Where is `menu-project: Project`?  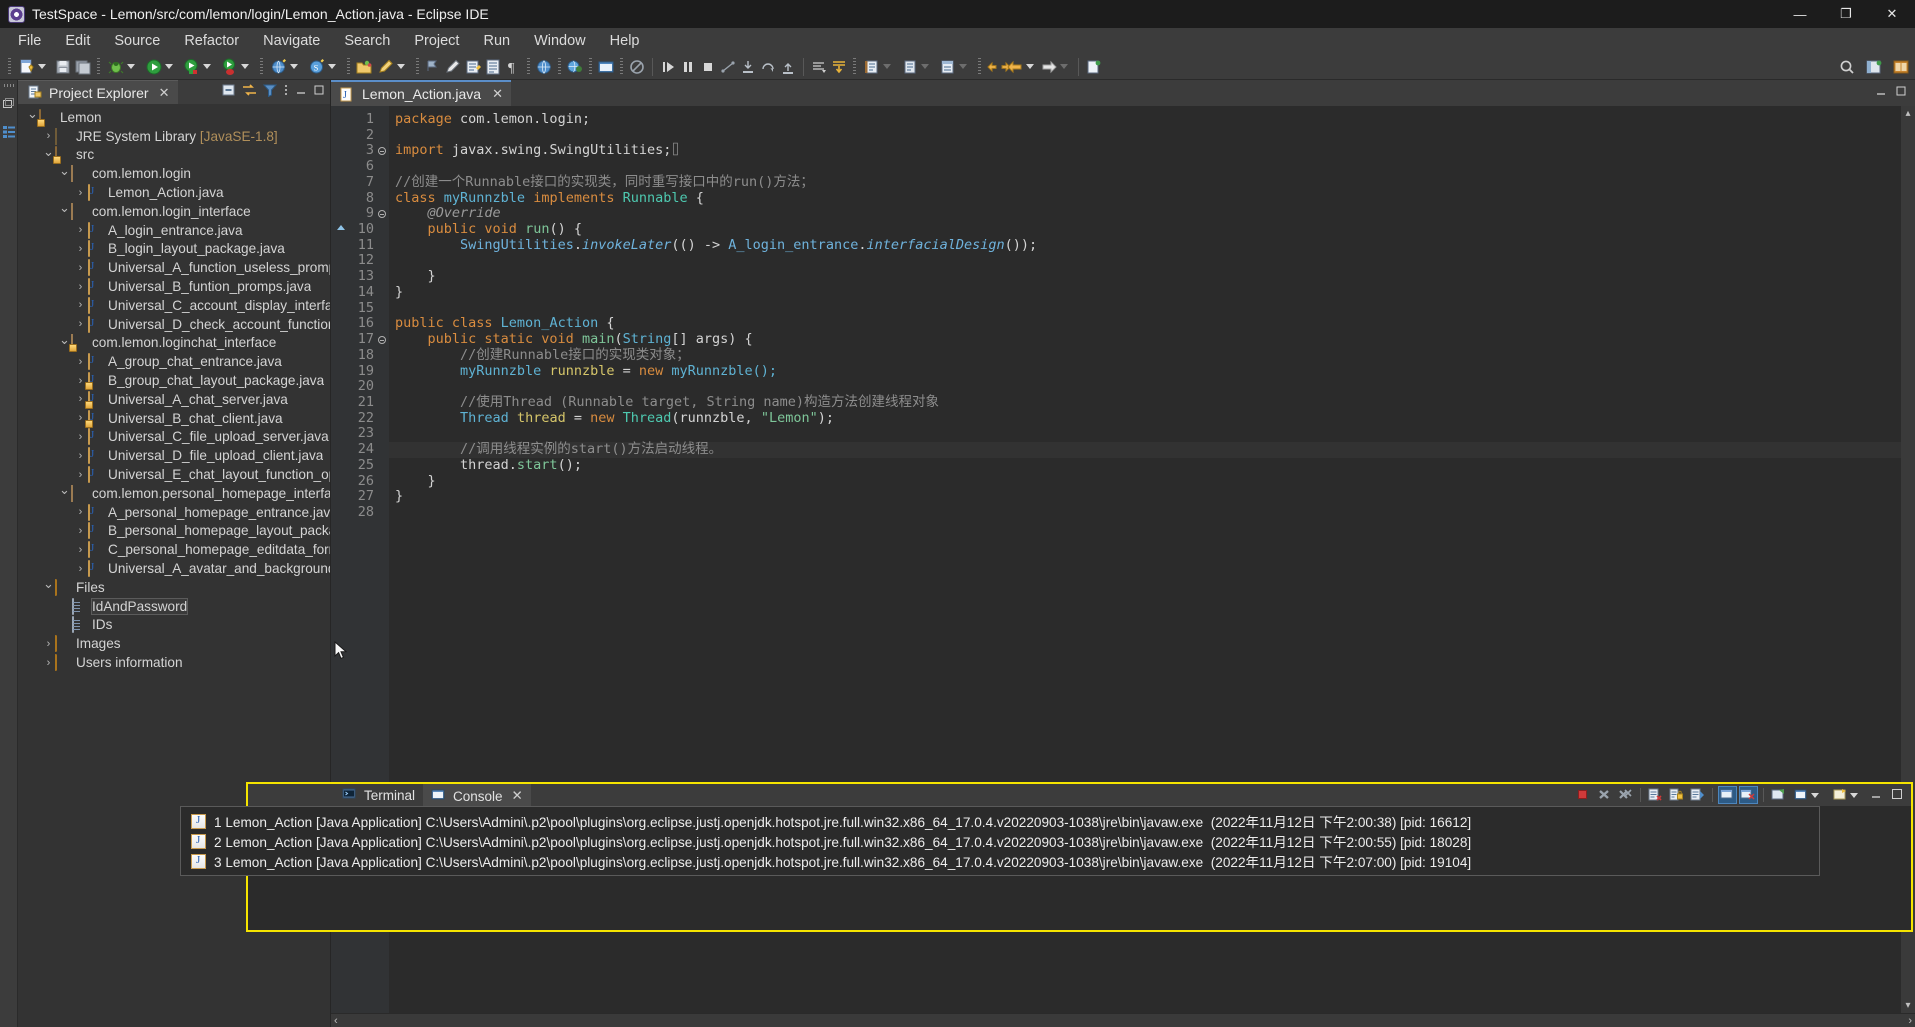 menu-project: Project is located at coordinates (436, 41).